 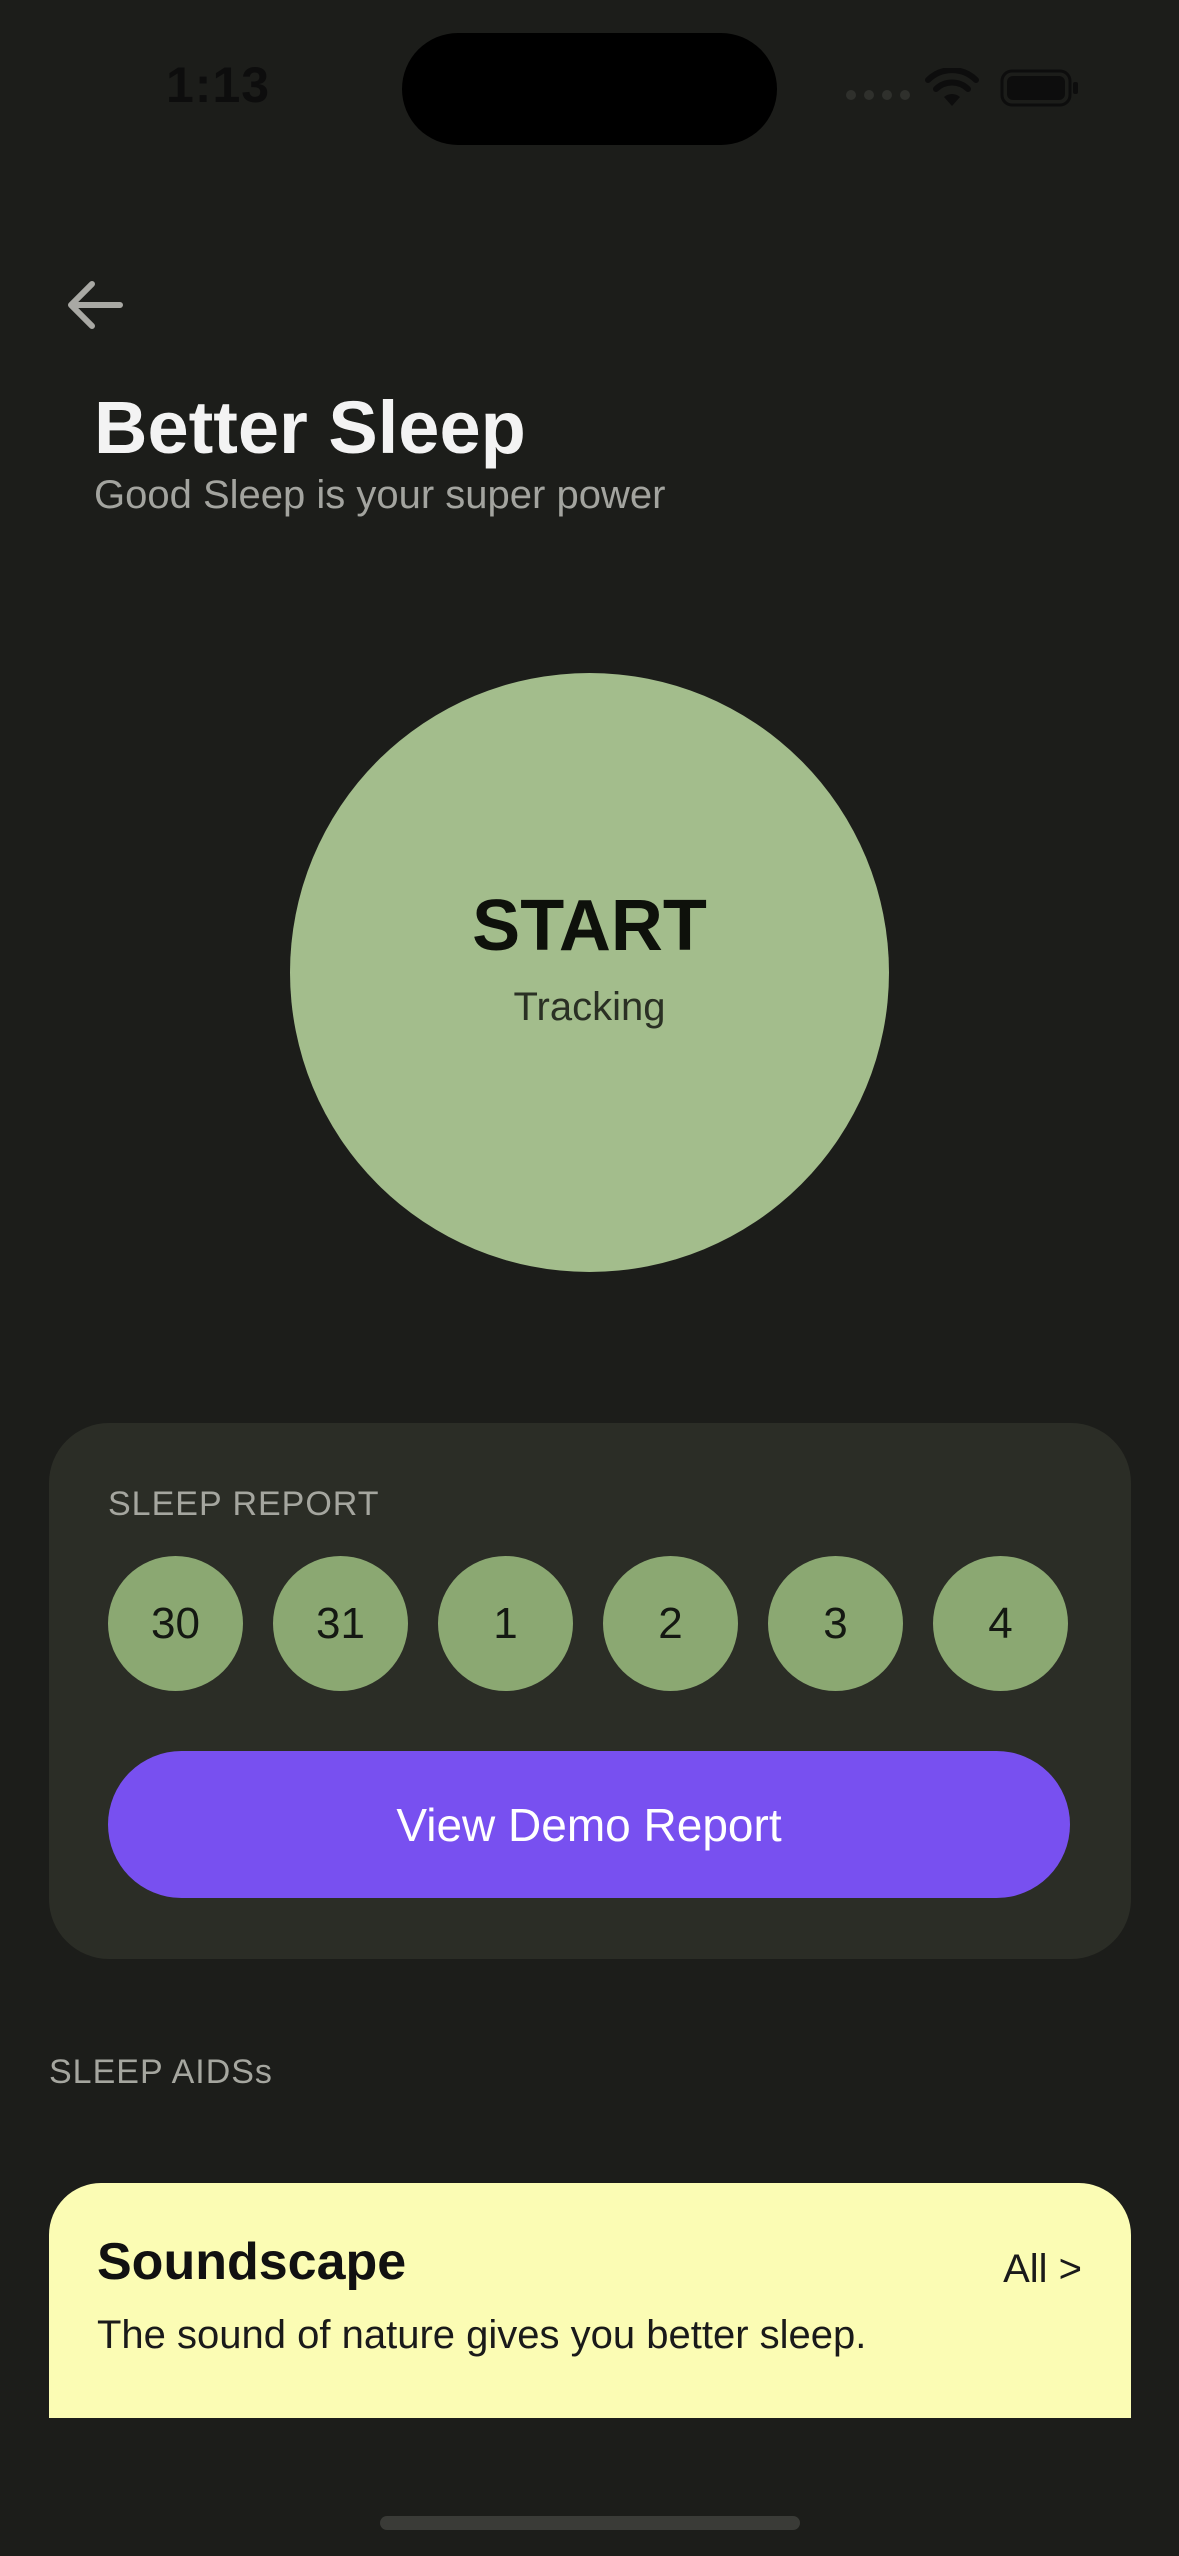 I want to click on day-button: 3, so click(x=835, y=1623).